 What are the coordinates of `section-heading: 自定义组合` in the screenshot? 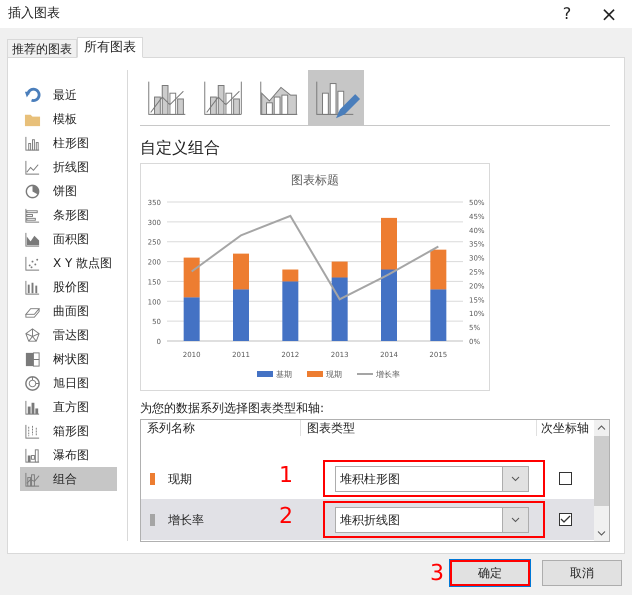 It's located at (180, 148).